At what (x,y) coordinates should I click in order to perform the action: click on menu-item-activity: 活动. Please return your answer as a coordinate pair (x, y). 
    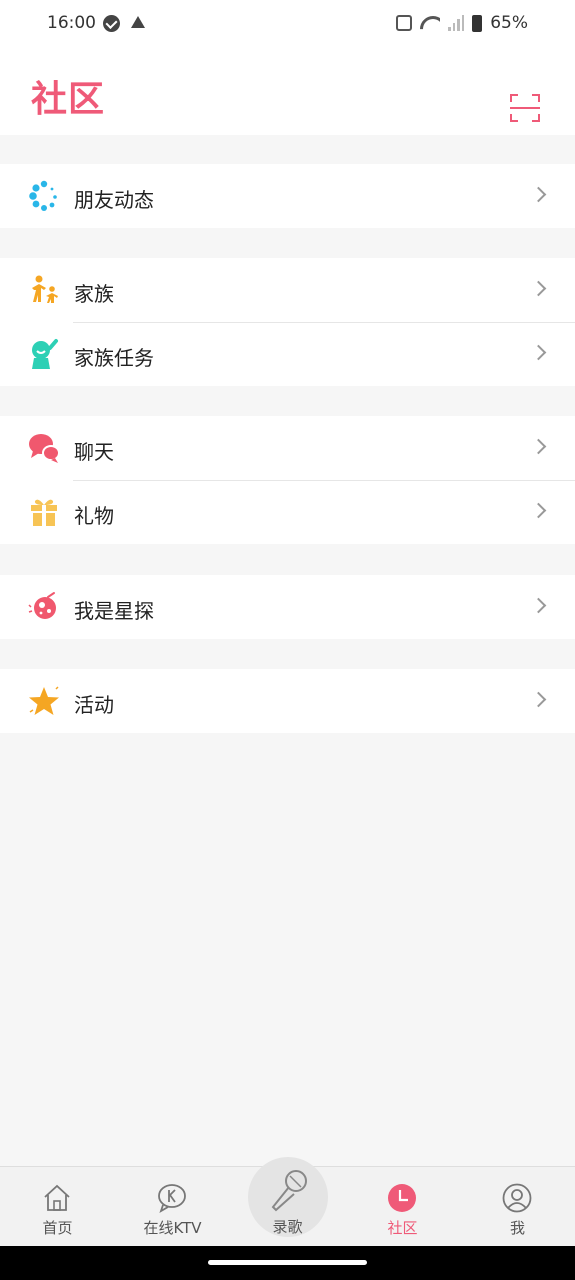
    Looking at the image, I should click on (287, 701).